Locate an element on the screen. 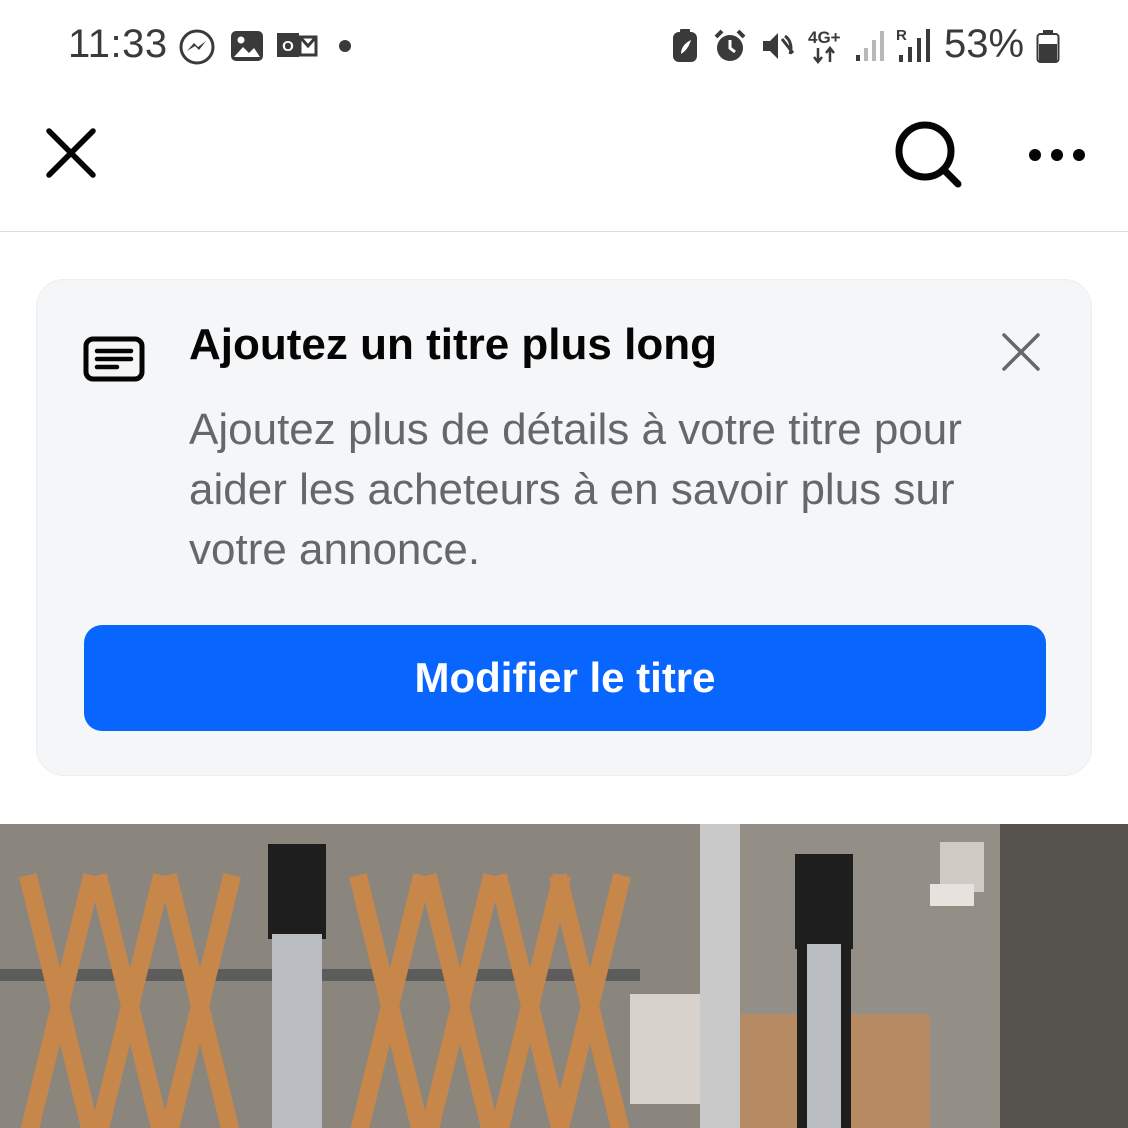 The image size is (1128, 1128). more-options-icon is located at coordinates (1057, 155).